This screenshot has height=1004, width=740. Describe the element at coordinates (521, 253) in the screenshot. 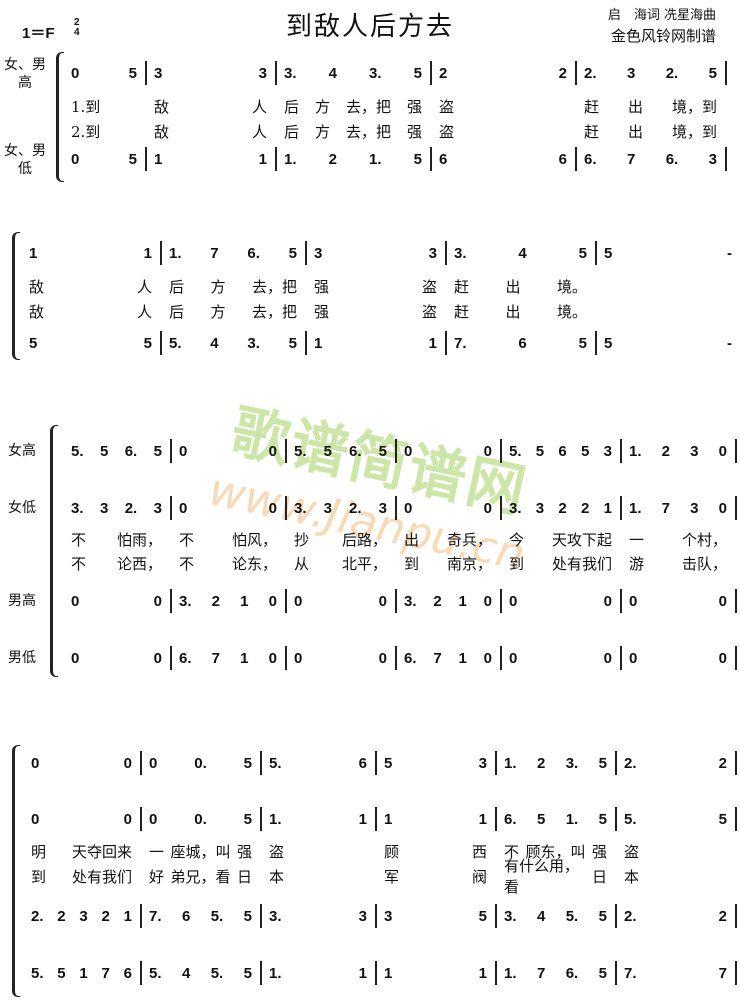

I see `note-measure: 3. 4 5` at that location.